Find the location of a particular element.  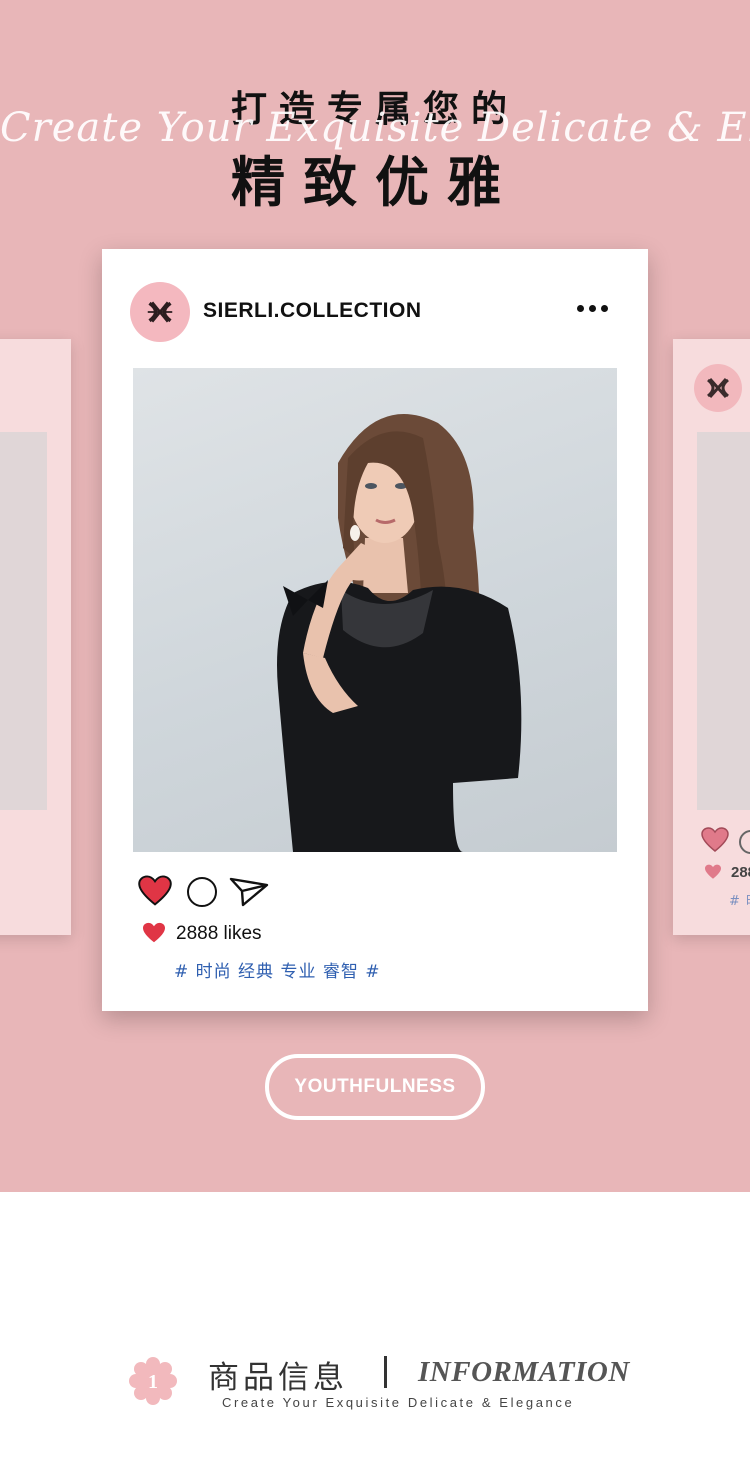

section-number: 1 is located at coordinates (153, 1382).